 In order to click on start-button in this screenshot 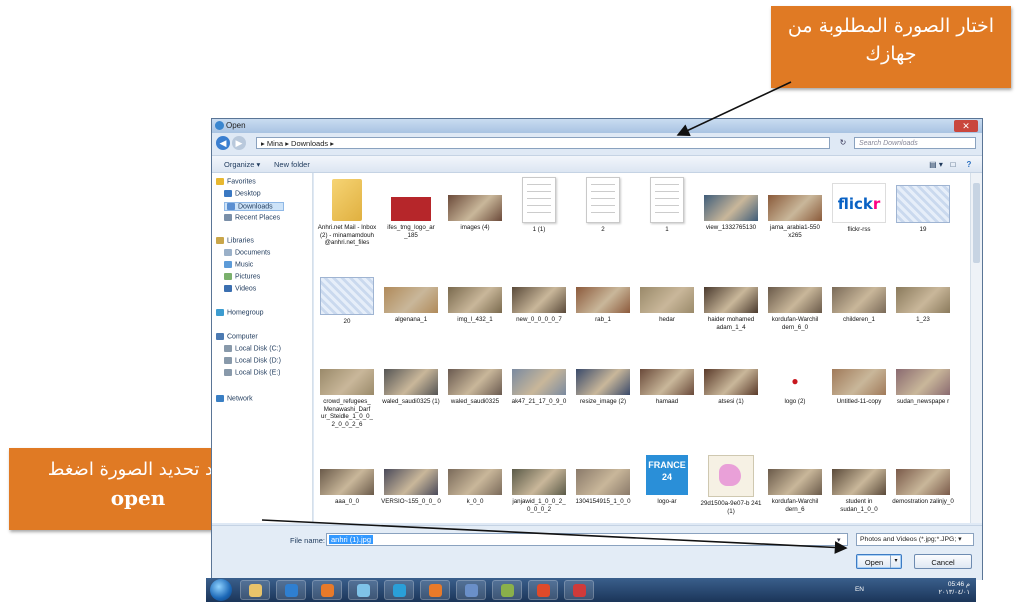, I will do `click(221, 590)`.